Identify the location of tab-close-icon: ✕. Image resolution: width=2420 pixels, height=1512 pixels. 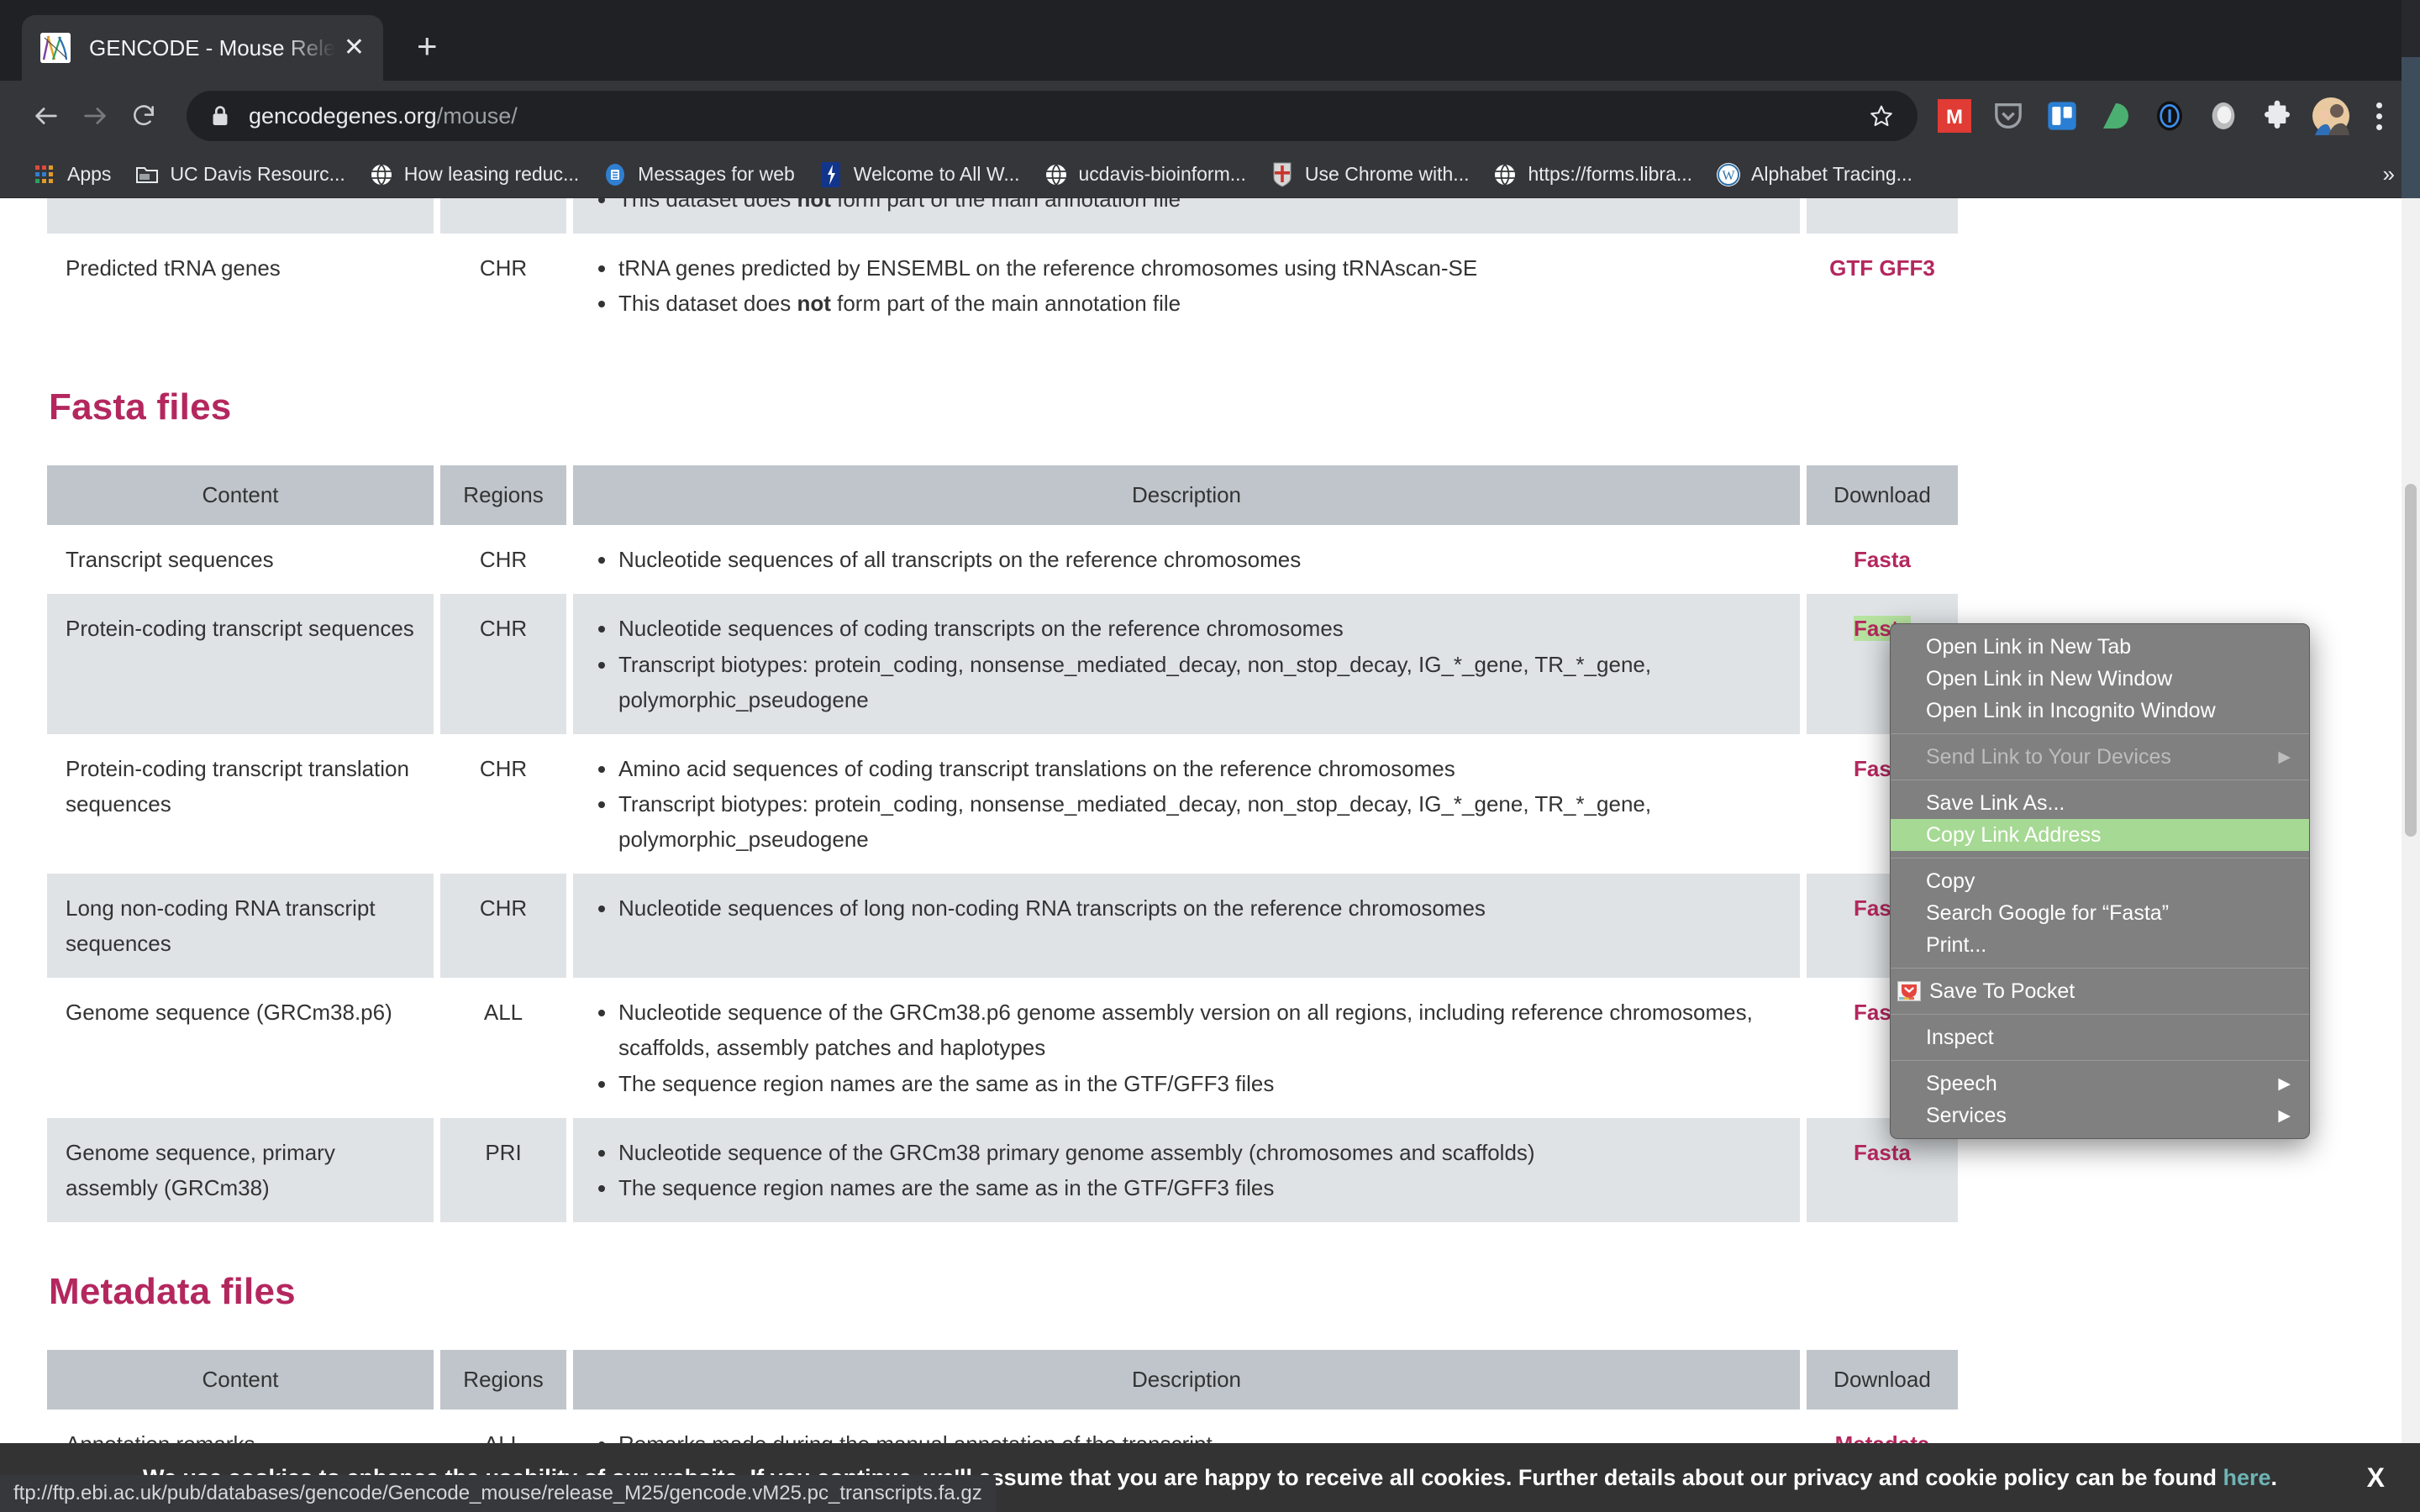
(354, 47).